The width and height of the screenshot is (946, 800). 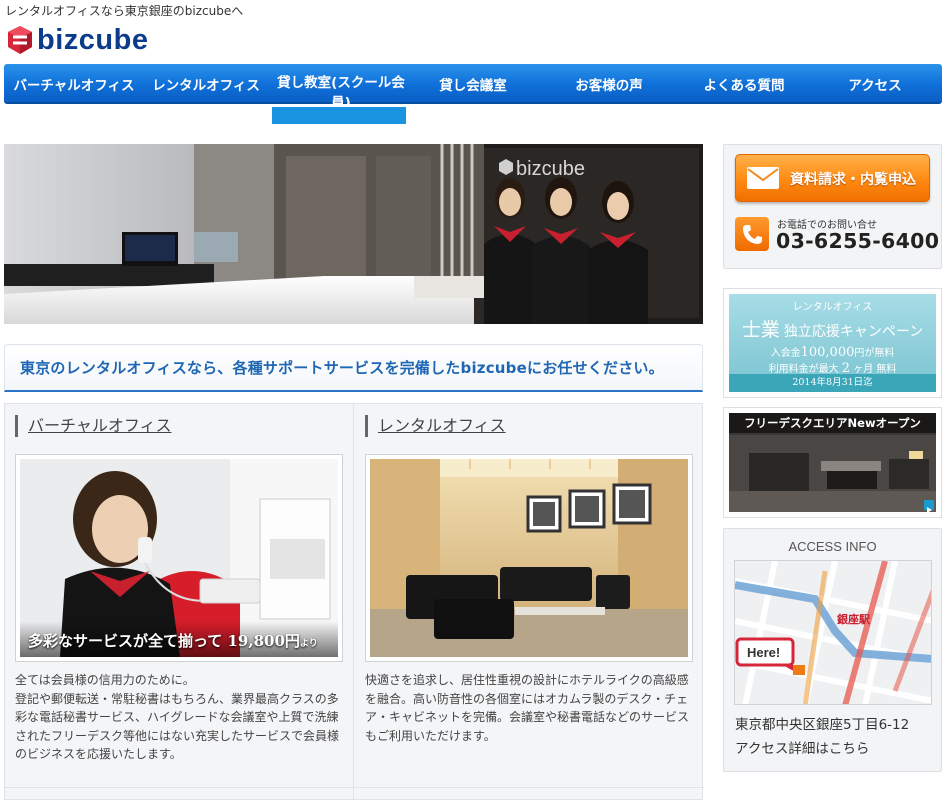 I want to click on nav-item-meeting-room: 貸し会議室, so click(x=473, y=84).